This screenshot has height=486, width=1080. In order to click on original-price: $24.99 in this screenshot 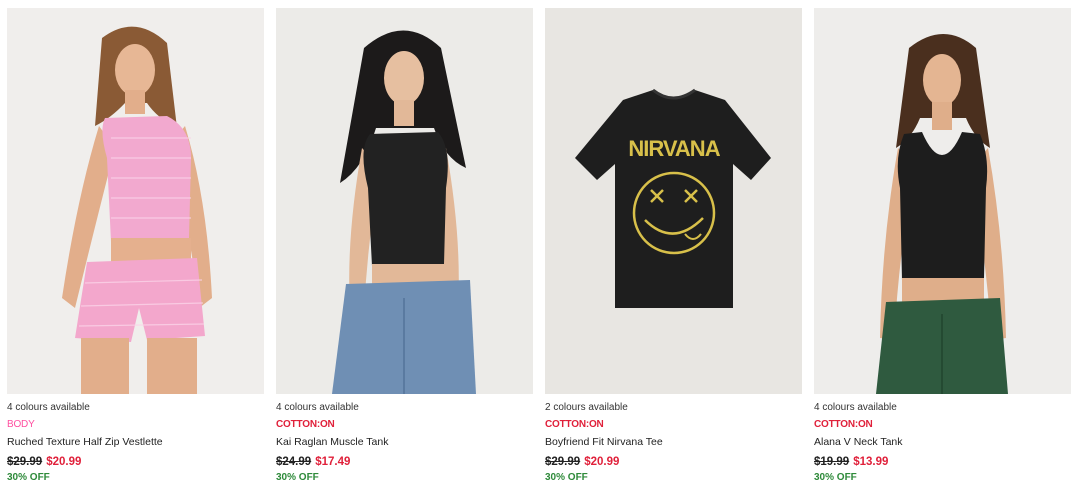, I will do `click(294, 462)`.